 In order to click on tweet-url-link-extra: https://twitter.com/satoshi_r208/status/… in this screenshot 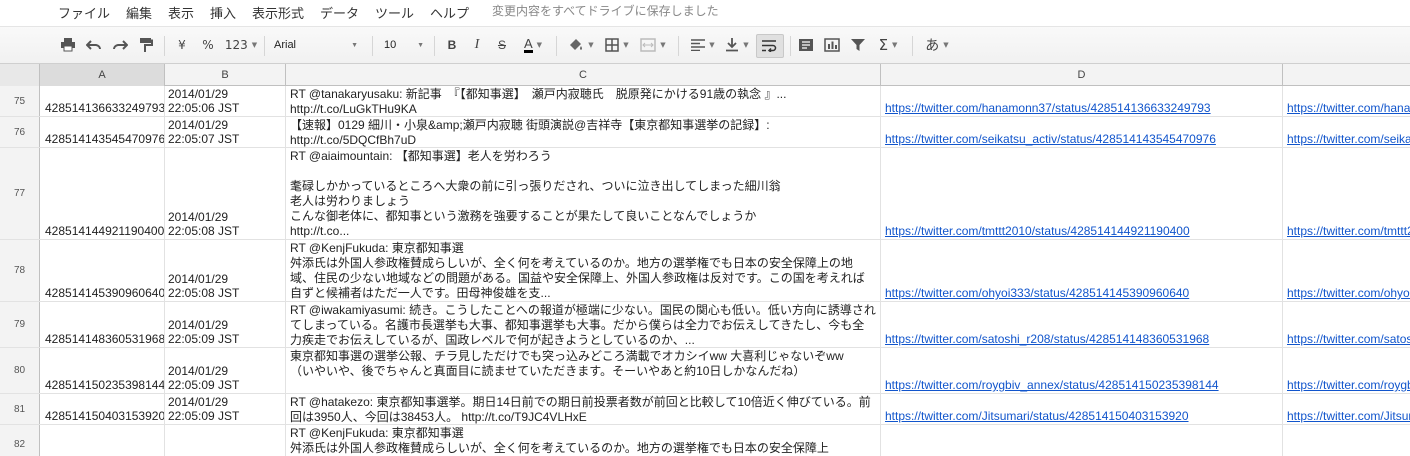, I will do `click(1348, 339)`.